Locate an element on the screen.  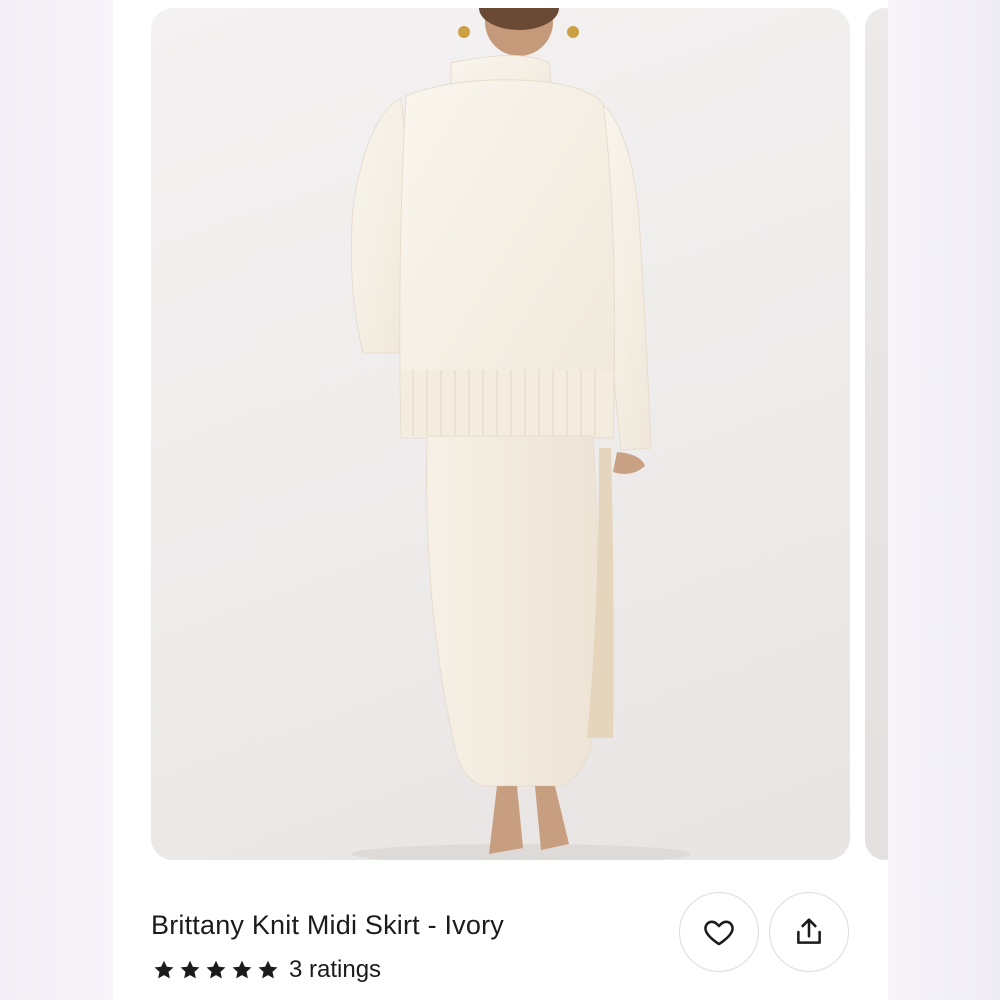
product-title: Brittany Knit Midi Skirt - Ivory is located at coordinates (327, 925).